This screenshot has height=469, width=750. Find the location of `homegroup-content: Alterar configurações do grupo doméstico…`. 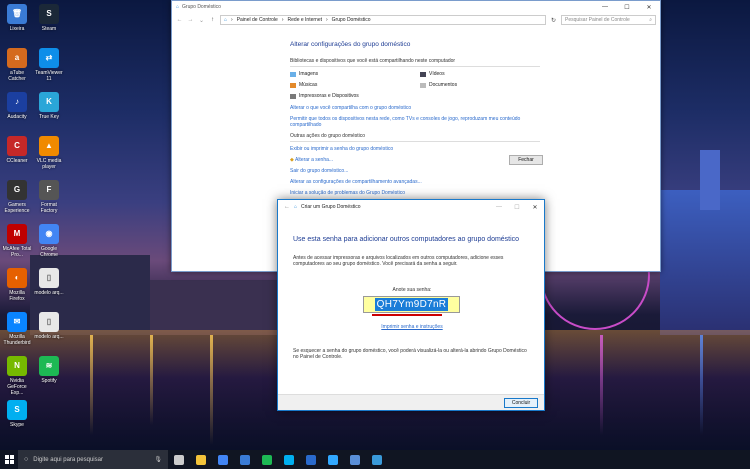

homegroup-content: Alterar configurações do grupo doméstico… is located at coordinates (415, 121).